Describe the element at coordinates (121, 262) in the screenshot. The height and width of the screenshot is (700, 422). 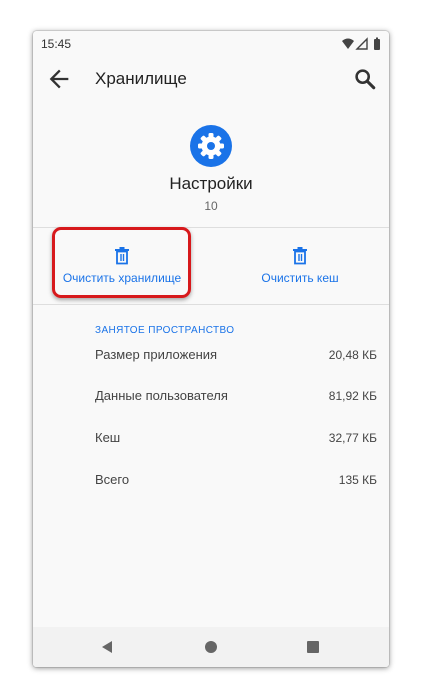
I see `highlight-frame` at that location.